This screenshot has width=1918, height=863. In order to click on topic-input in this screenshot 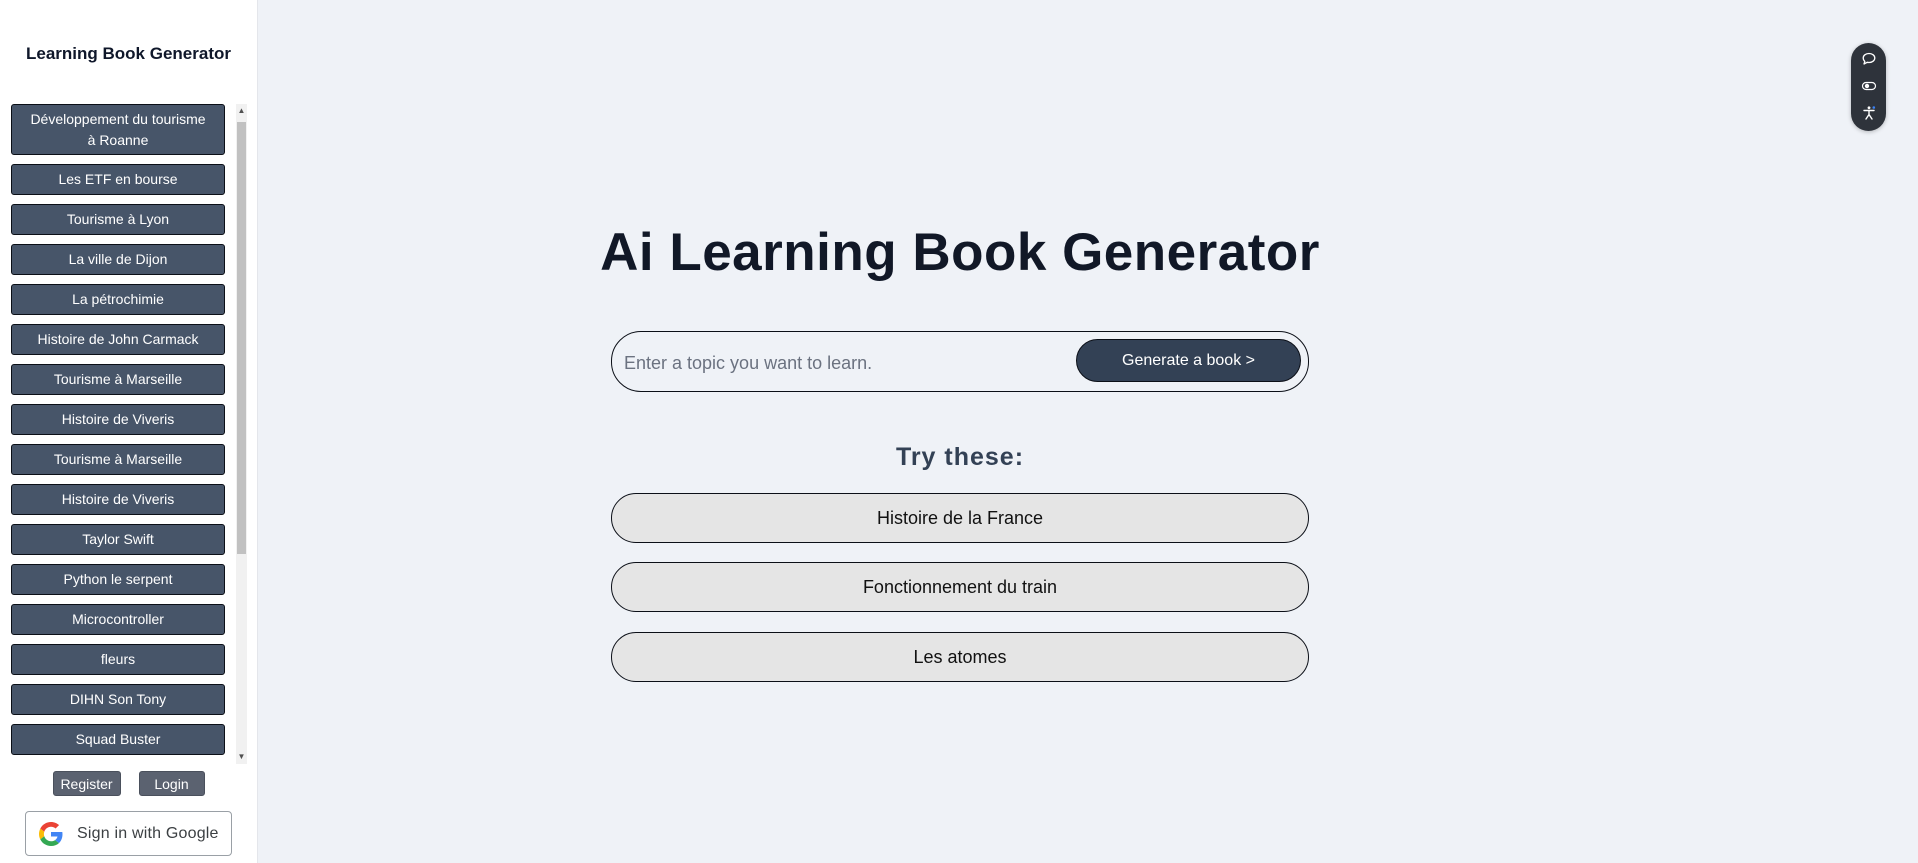, I will do `click(844, 363)`.